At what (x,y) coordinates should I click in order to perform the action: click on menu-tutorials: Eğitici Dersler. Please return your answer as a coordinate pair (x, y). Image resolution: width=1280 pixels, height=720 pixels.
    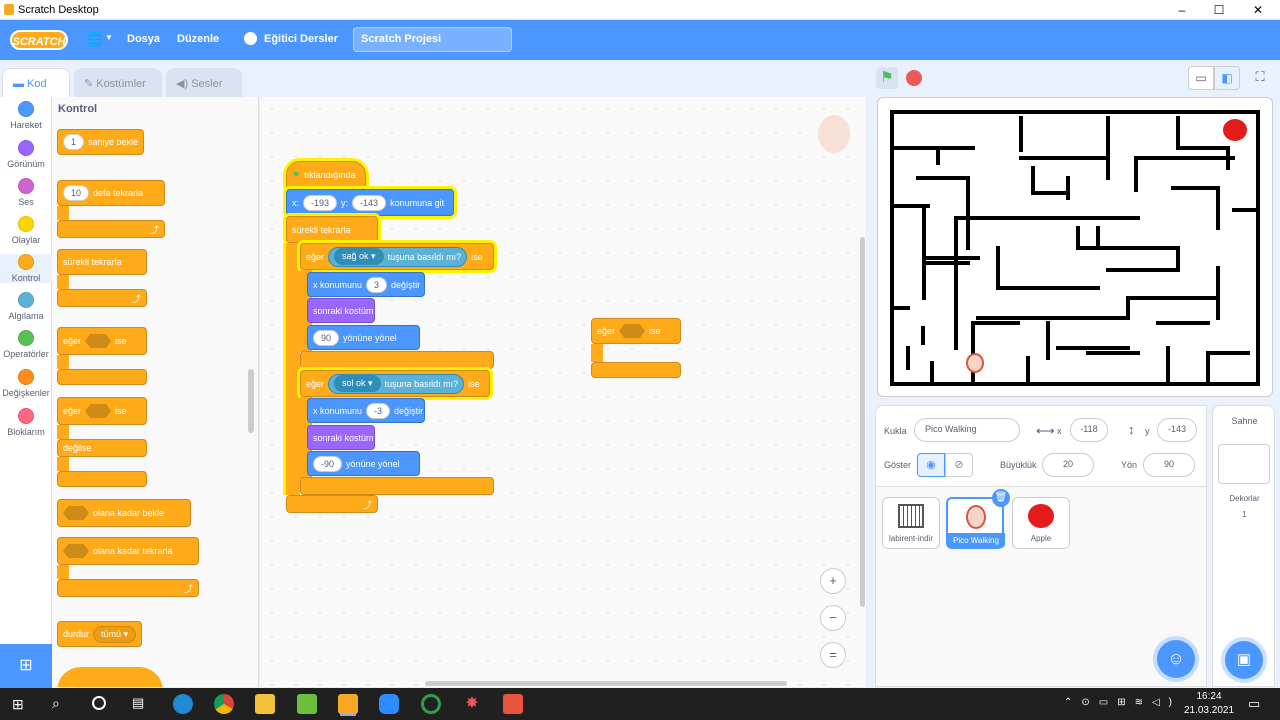
    Looking at the image, I should click on (301, 39).